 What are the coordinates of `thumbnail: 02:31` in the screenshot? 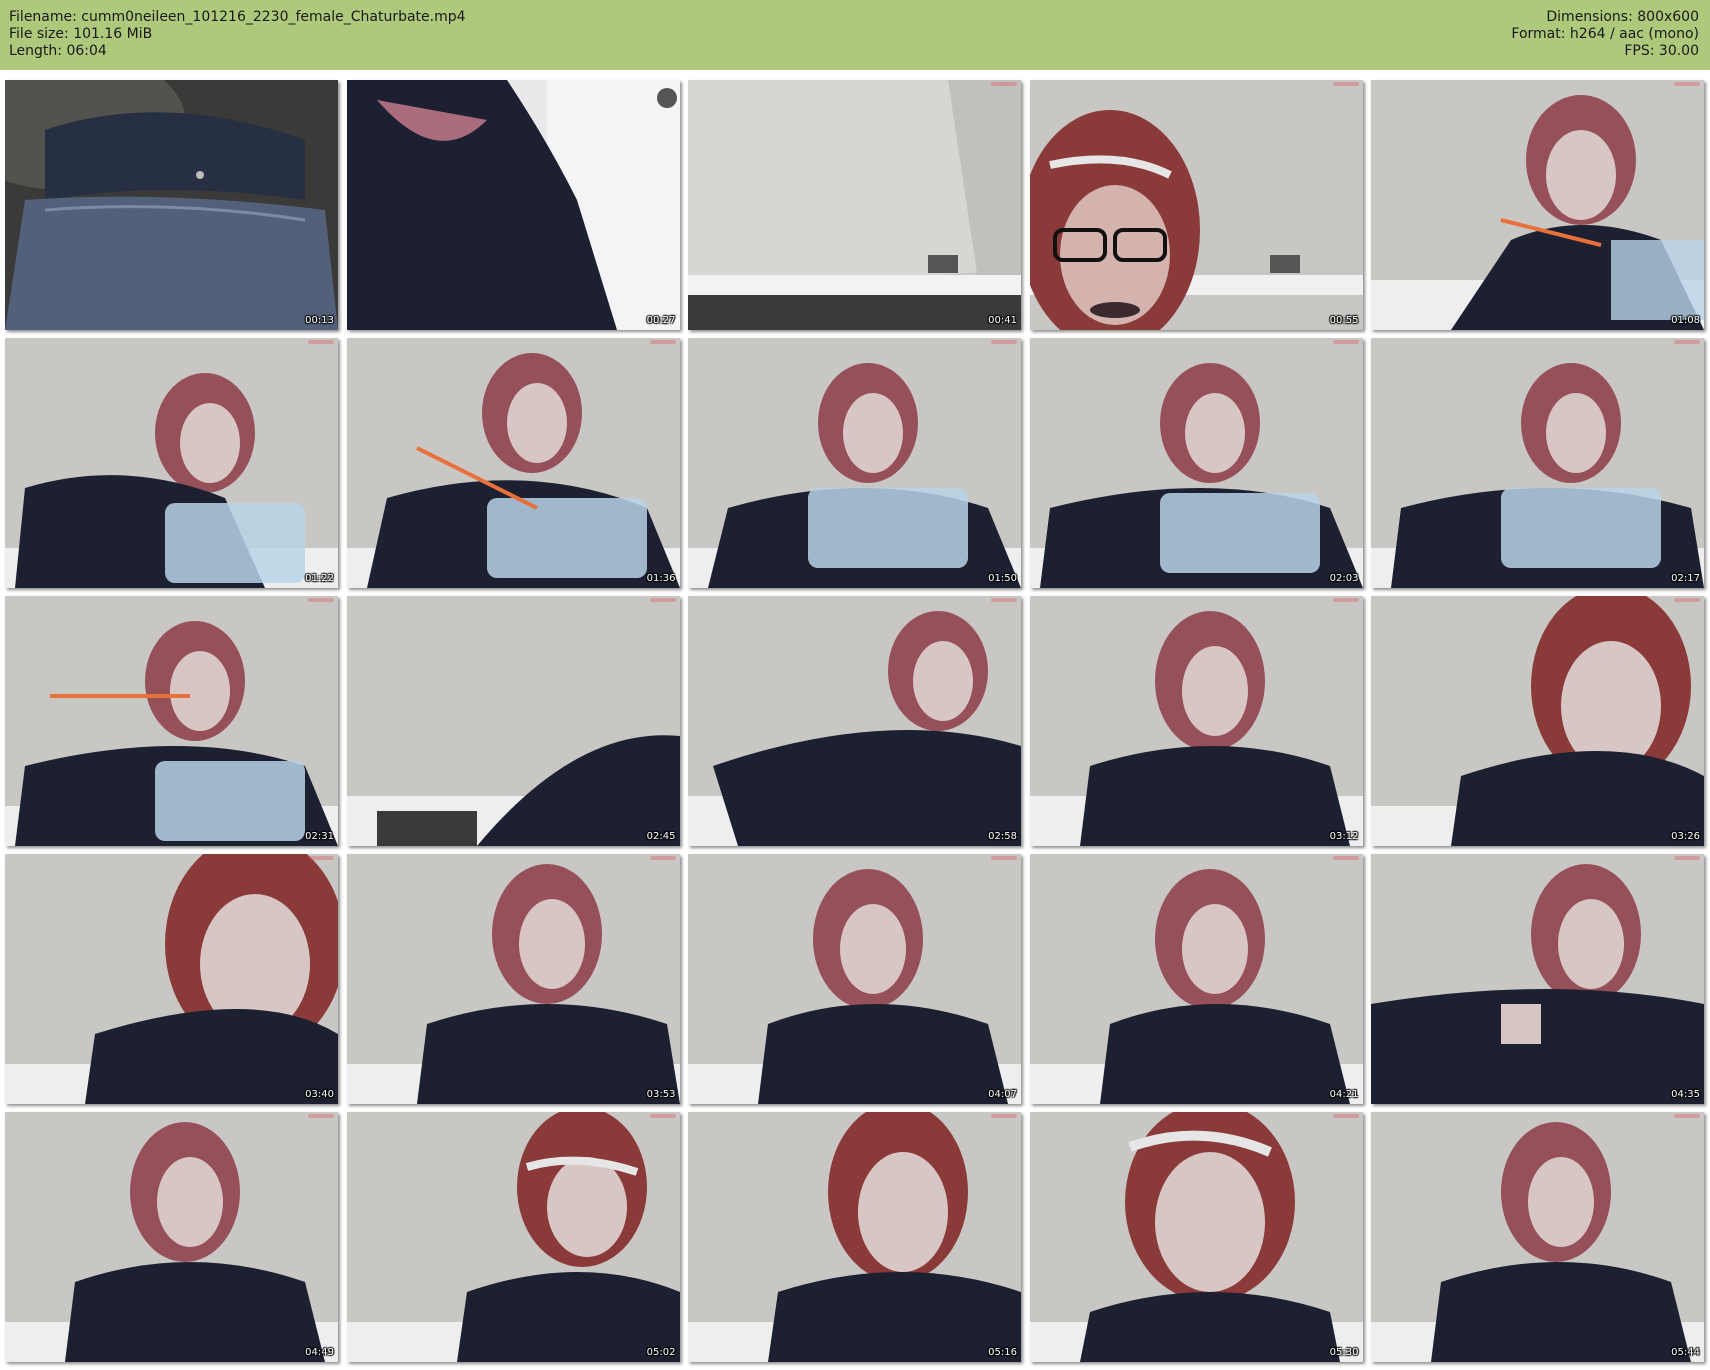 It's located at (171, 721).